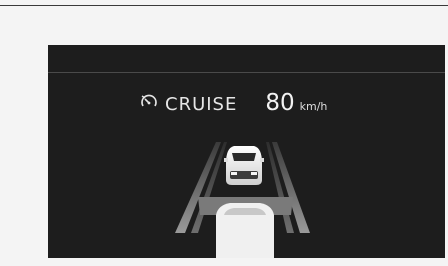  What do you see at coordinates (245, 230) in the screenshot?
I see `own-vehicle-icon` at bounding box center [245, 230].